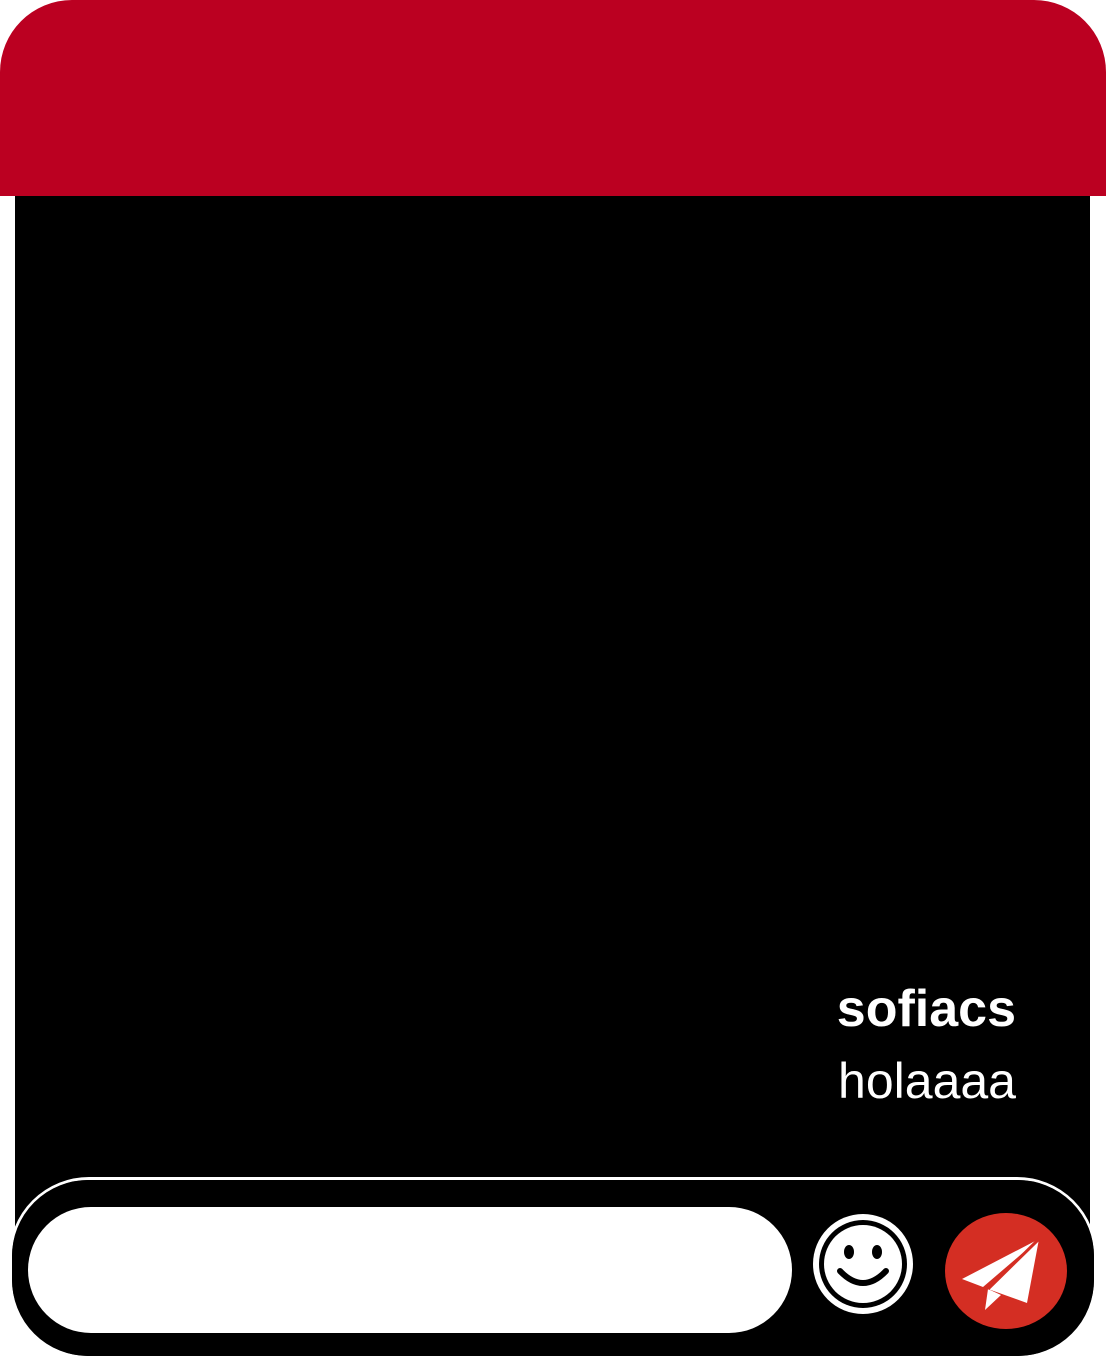 Image resolution: width=1106 pixels, height=1366 pixels. I want to click on emoji-button, so click(863, 1264).